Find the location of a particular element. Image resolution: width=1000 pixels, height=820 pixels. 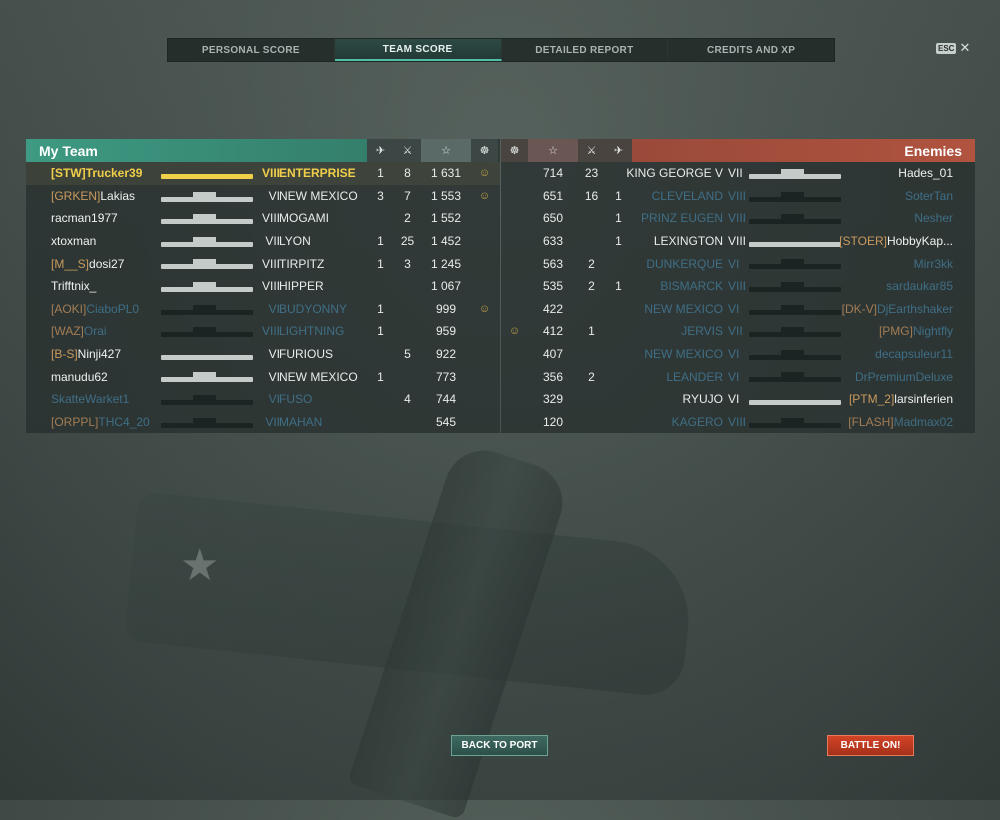

player-row: [B-S]Ninji427 VI FURIOUS 5 922 is located at coordinates (263, 354).